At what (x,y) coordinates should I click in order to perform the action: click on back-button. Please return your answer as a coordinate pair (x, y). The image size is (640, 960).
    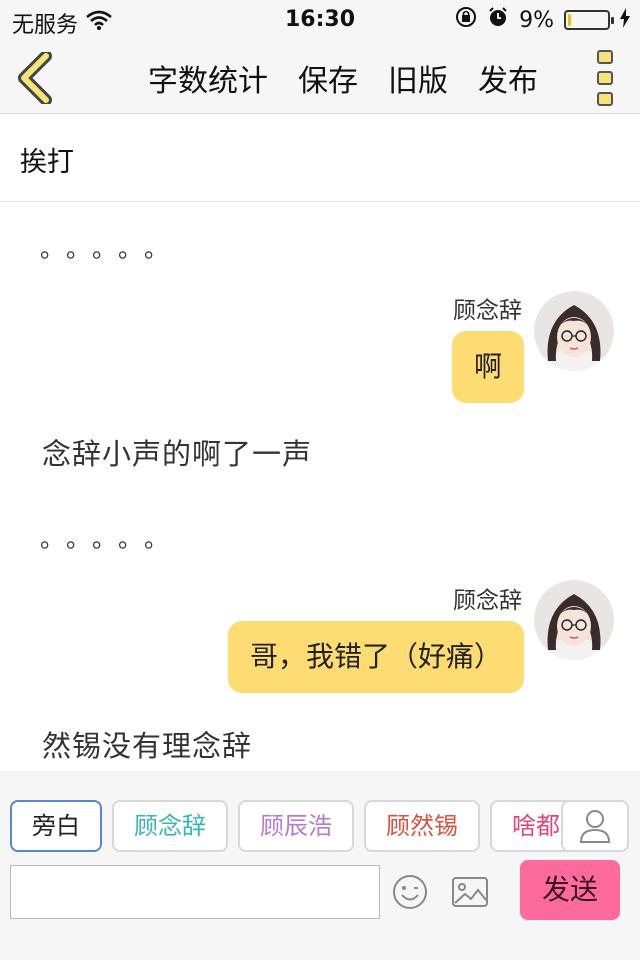
    Looking at the image, I should click on (36, 78).